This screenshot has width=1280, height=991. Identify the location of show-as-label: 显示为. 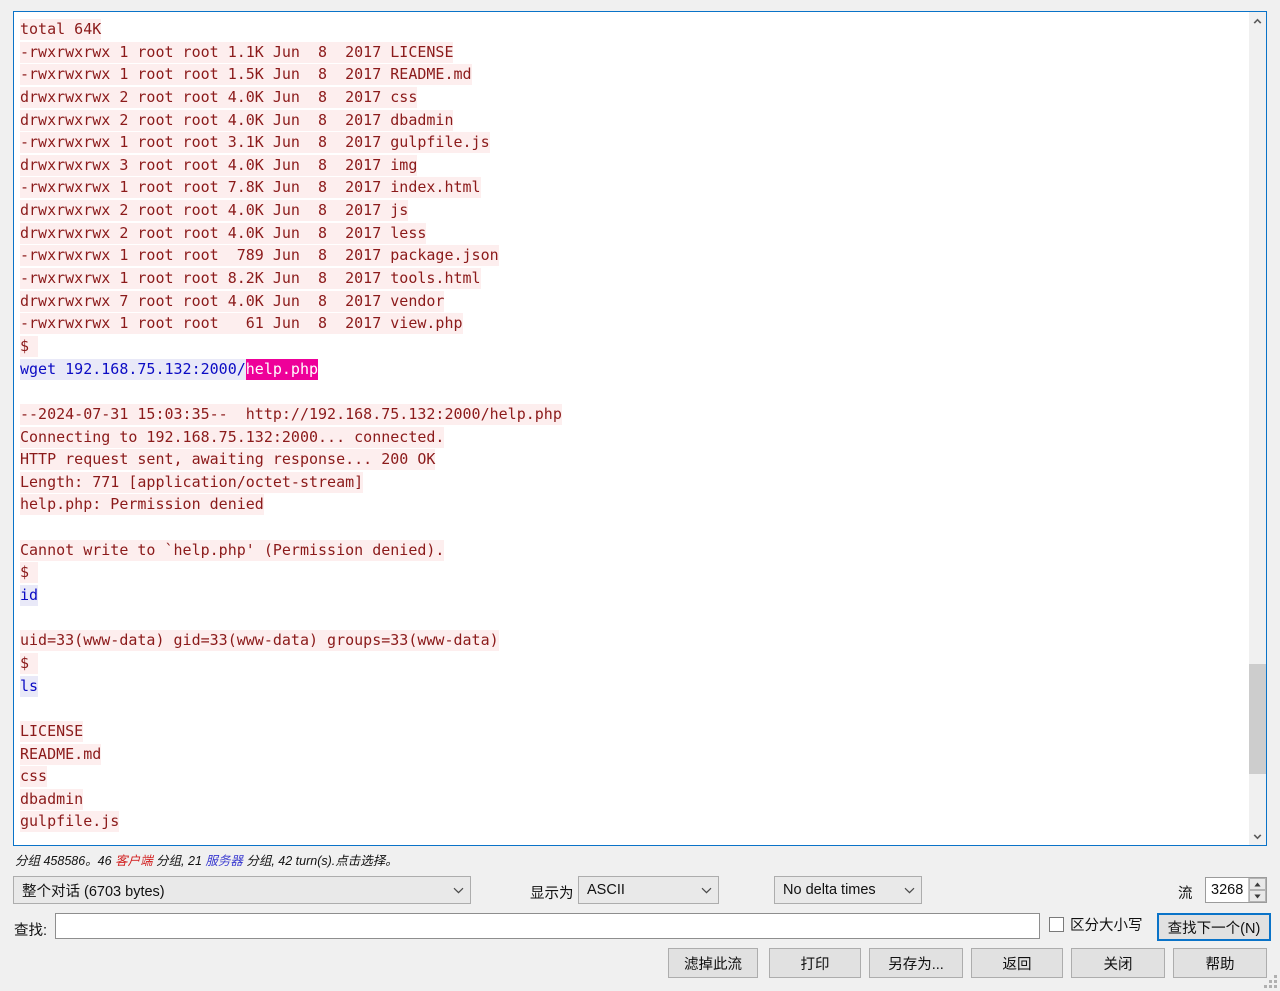
(552, 894).